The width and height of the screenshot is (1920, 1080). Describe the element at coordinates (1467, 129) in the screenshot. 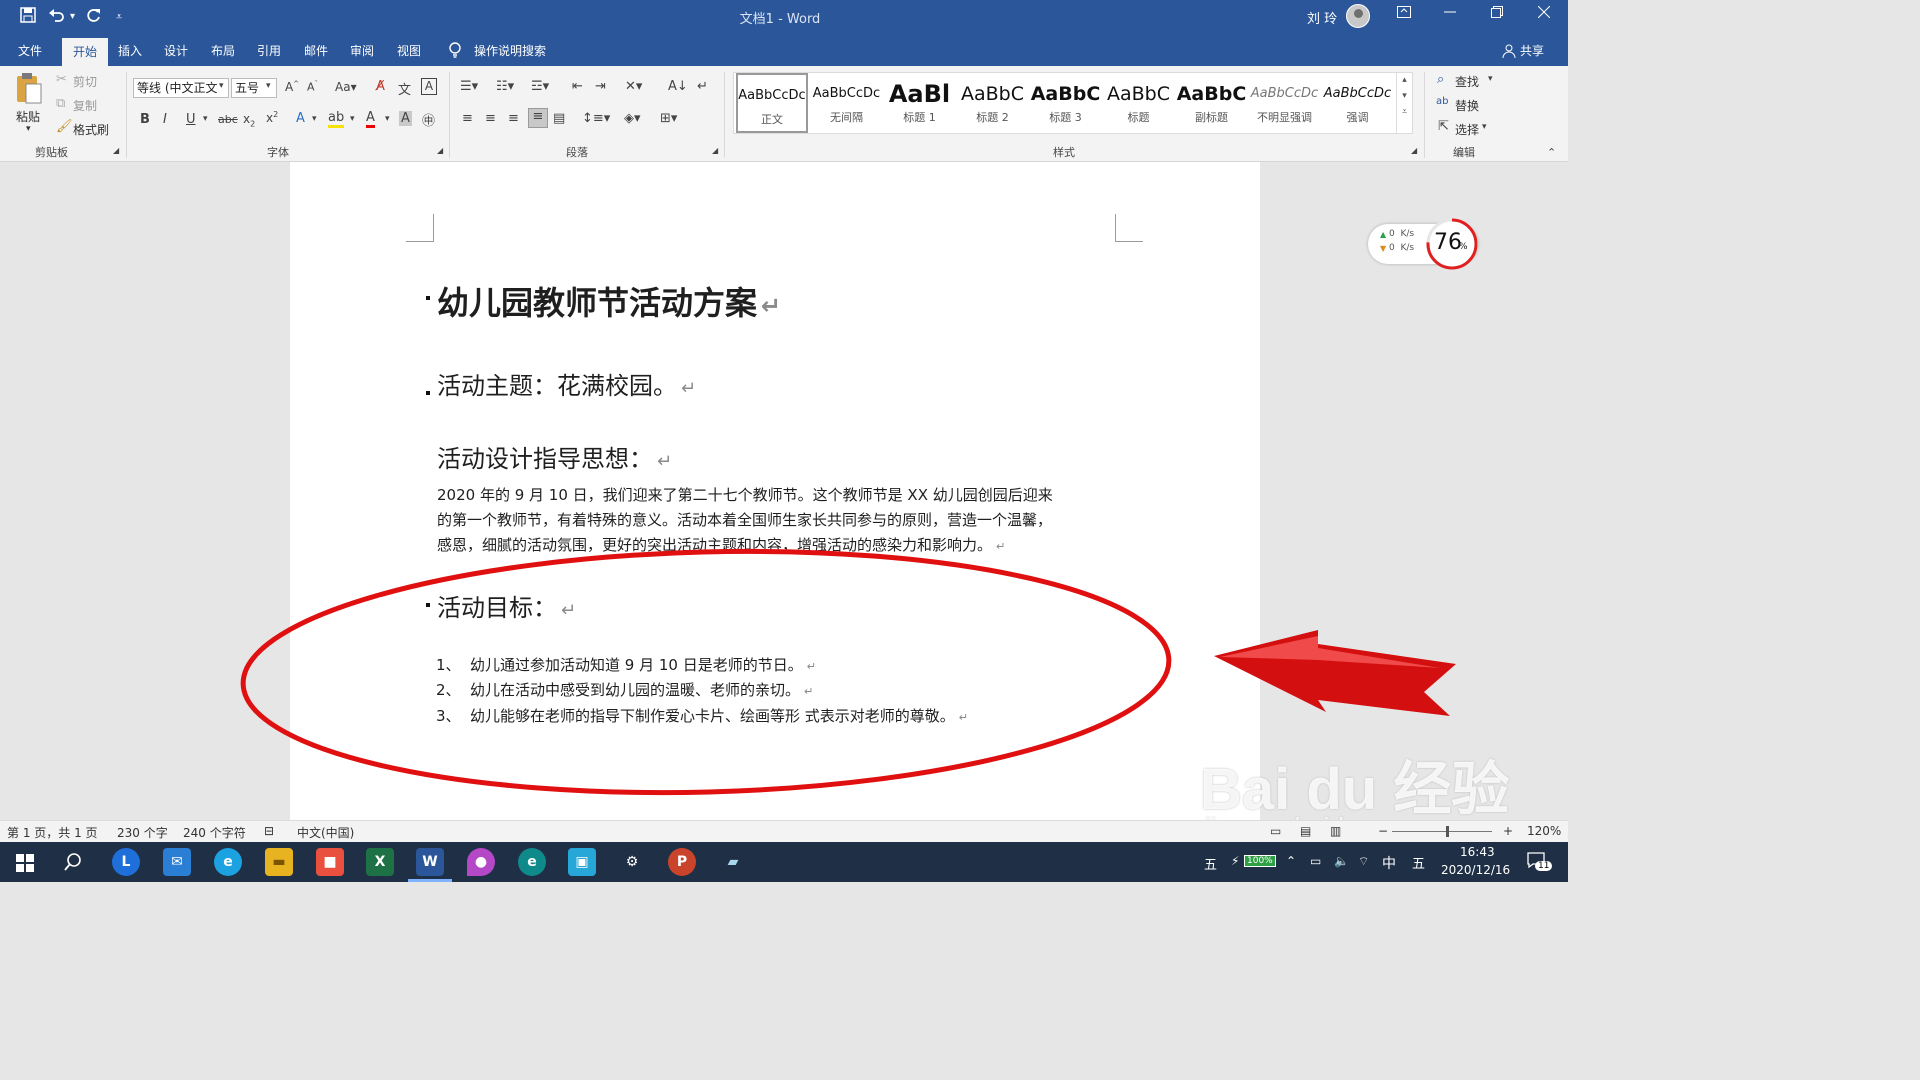

I see `select-button: 选择` at that location.